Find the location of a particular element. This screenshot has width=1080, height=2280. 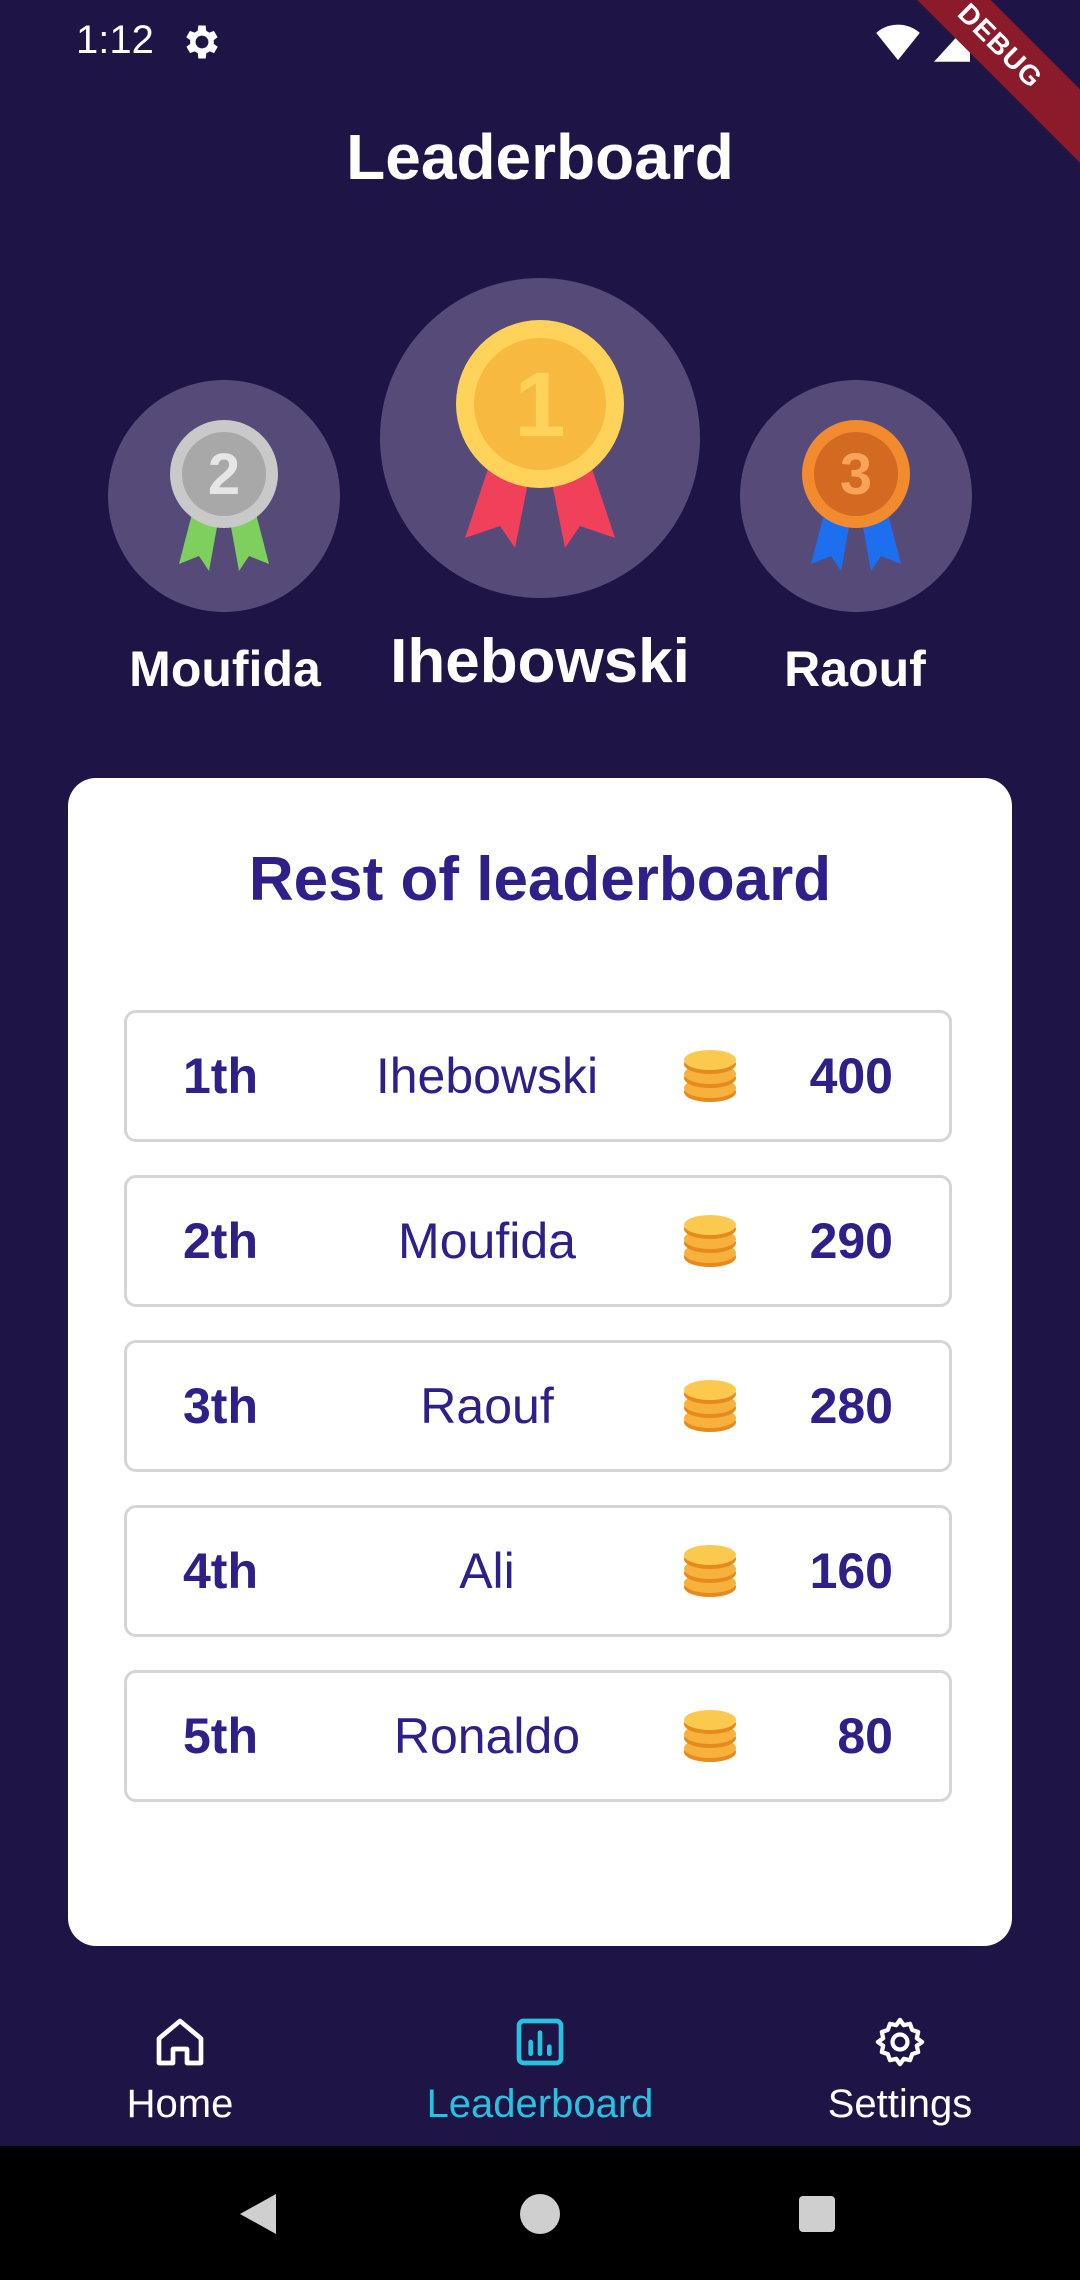

svg-text: 3 is located at coordinates (856, 474).